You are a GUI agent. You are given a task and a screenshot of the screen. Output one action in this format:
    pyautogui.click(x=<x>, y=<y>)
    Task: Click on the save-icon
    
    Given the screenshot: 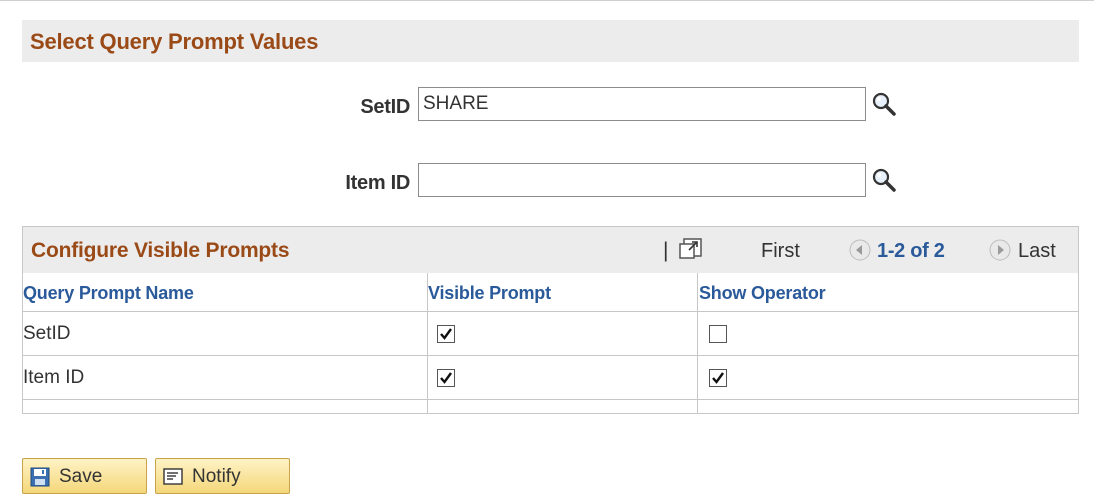 What is the action you would take?
    pyautogui.click(x=40, y=477)
    